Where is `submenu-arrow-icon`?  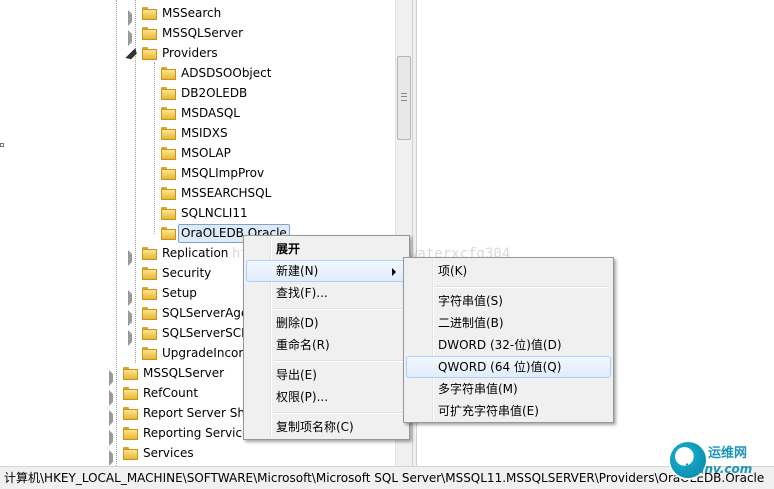 submenu-arrow-icon is located at coordinates (394, 272).